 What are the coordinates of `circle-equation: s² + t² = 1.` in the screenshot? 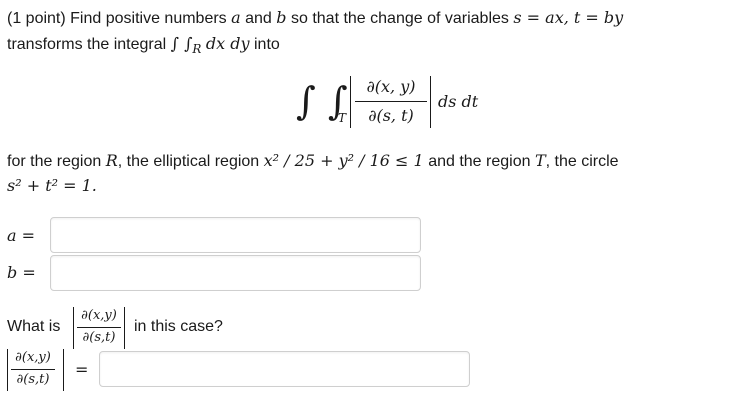 It's located at (52, 185).